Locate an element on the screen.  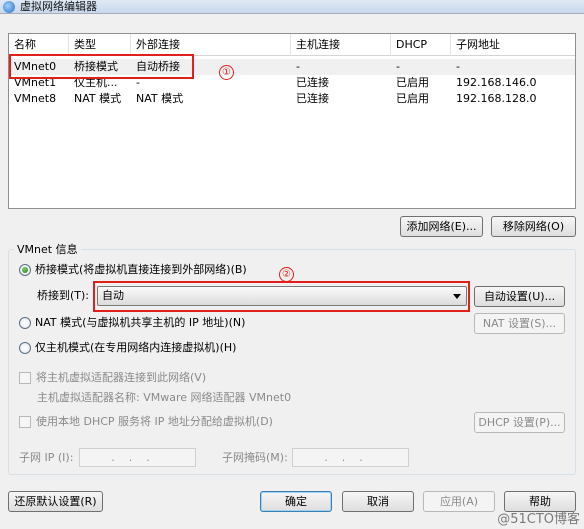
table-row: VMnet1 仅主机... - 已连接 已启用 192.168.146.0 is located at coordinates (292, 83).